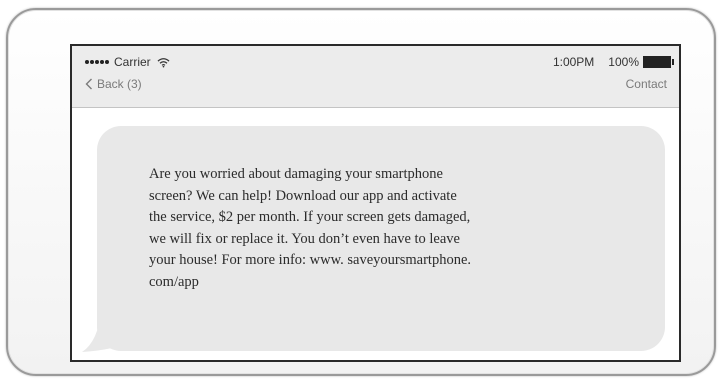 Image resolution: width=726 pixels, height=383 pixels. Describe the element at coordinates (658, 62) in the screenshot. I see `battery-icon` at that location.